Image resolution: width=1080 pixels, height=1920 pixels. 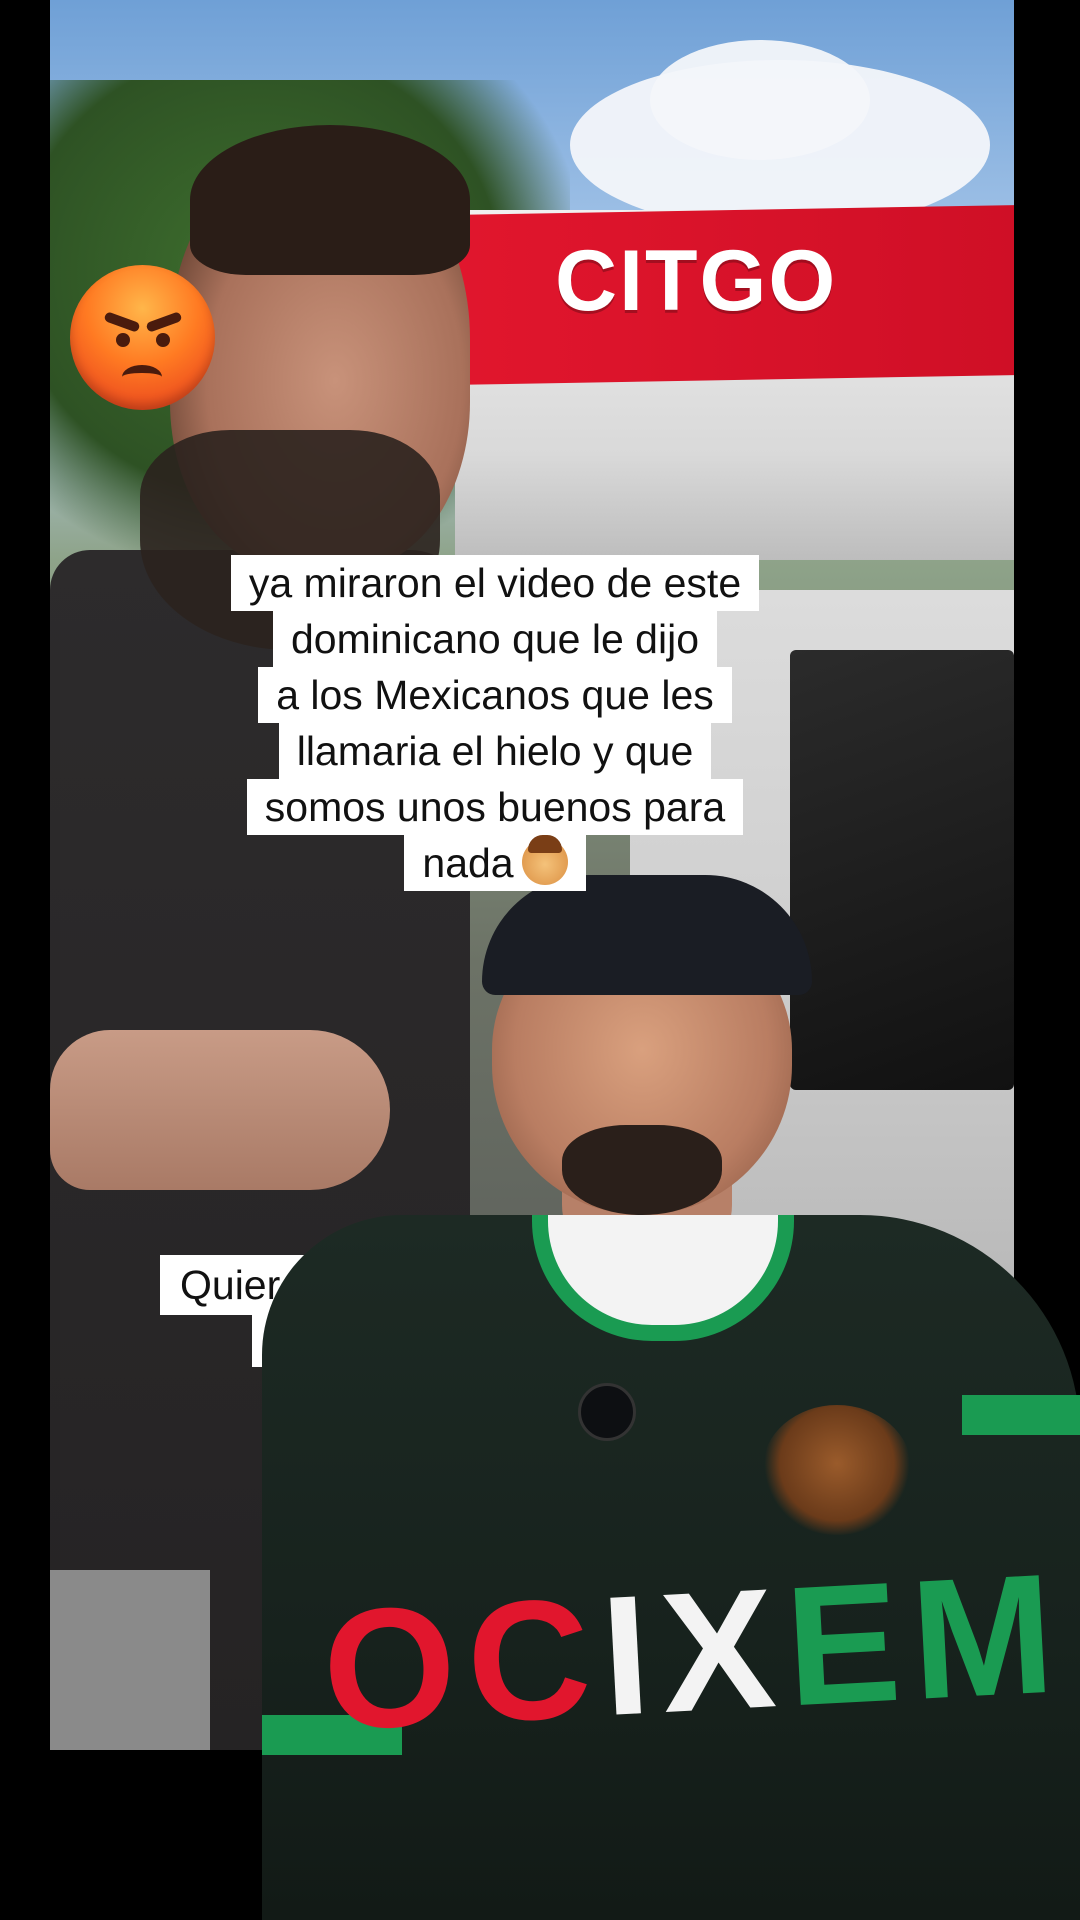 I want to click on gas-station-logo-text: CITGO, so click(x=696, y=281).